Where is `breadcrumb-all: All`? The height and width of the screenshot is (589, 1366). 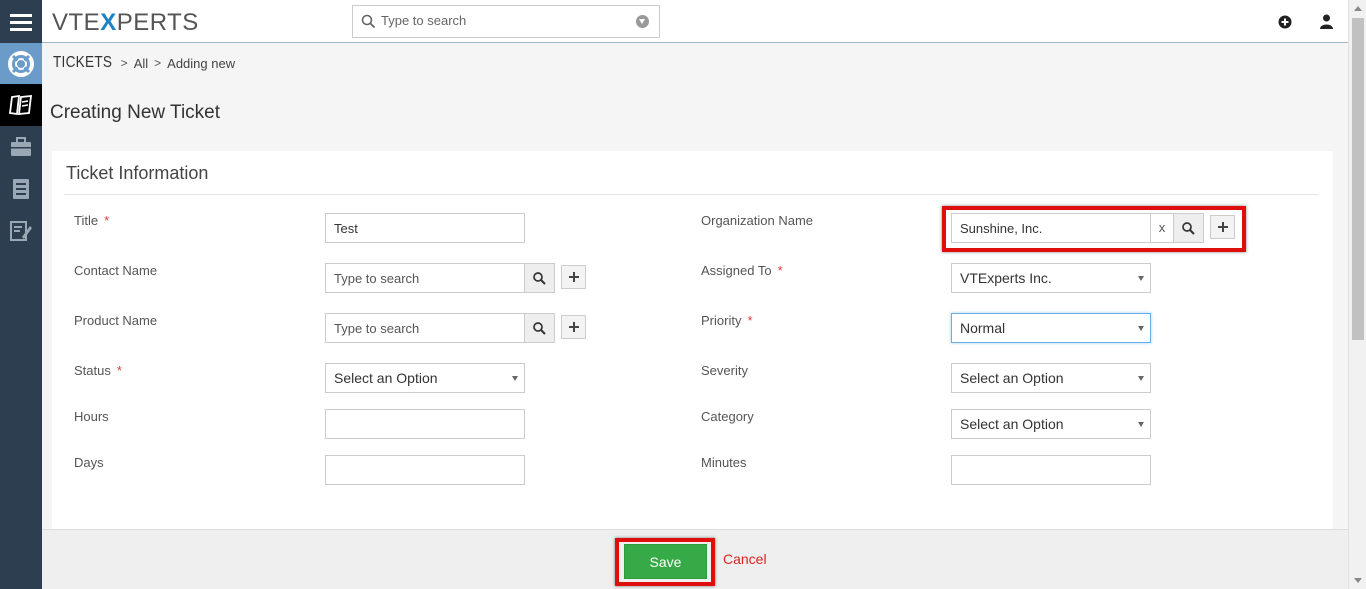 breadcrumb-all: All is located at coordinates (141, 63).